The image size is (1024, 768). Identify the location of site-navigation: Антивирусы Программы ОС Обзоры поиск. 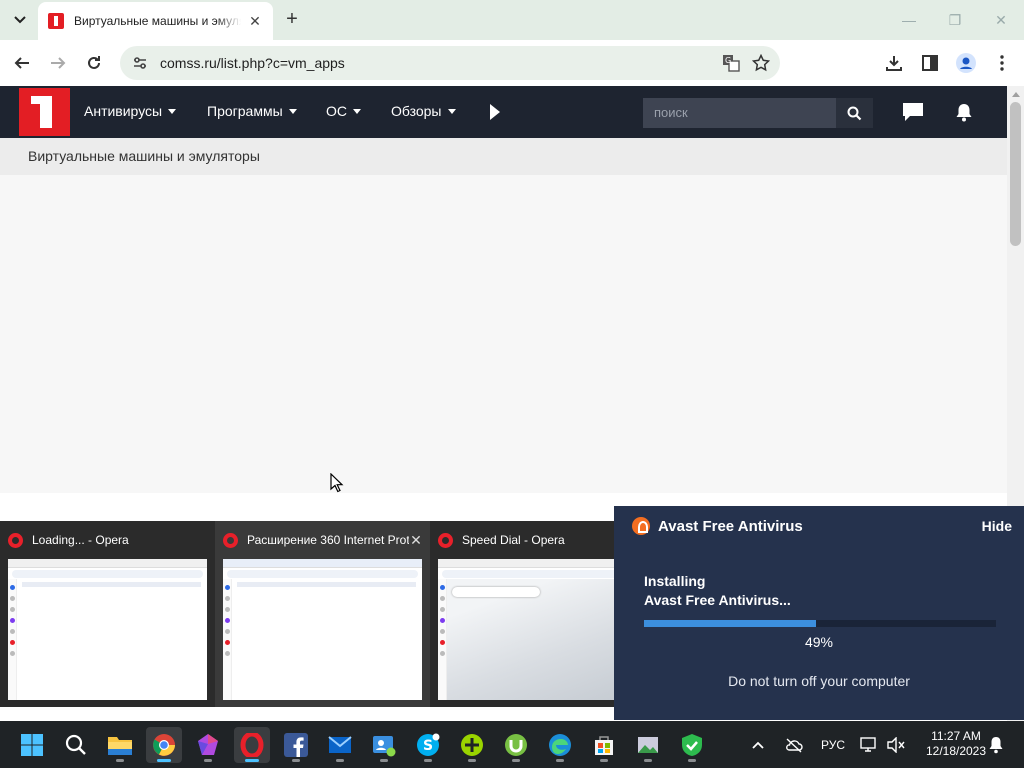
(503, 112).